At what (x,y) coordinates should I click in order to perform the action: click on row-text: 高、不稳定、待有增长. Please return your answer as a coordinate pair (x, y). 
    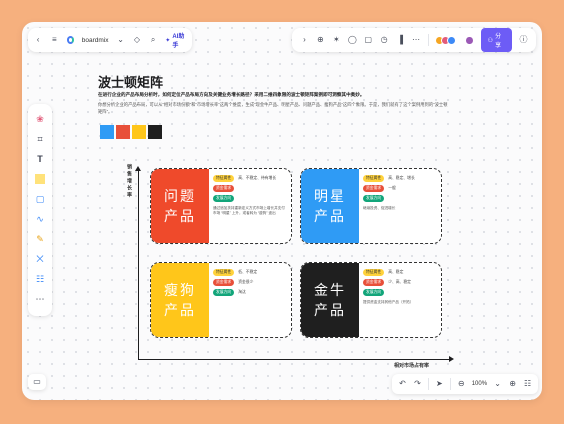
    Looking at the image, I should click on (257, 178).